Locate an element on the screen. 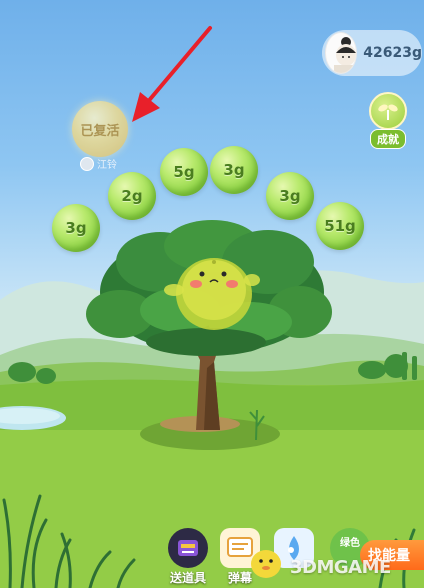 This screenshot has width=424, height=588. energy-ball: 5g is located at coordinates (184, 172).